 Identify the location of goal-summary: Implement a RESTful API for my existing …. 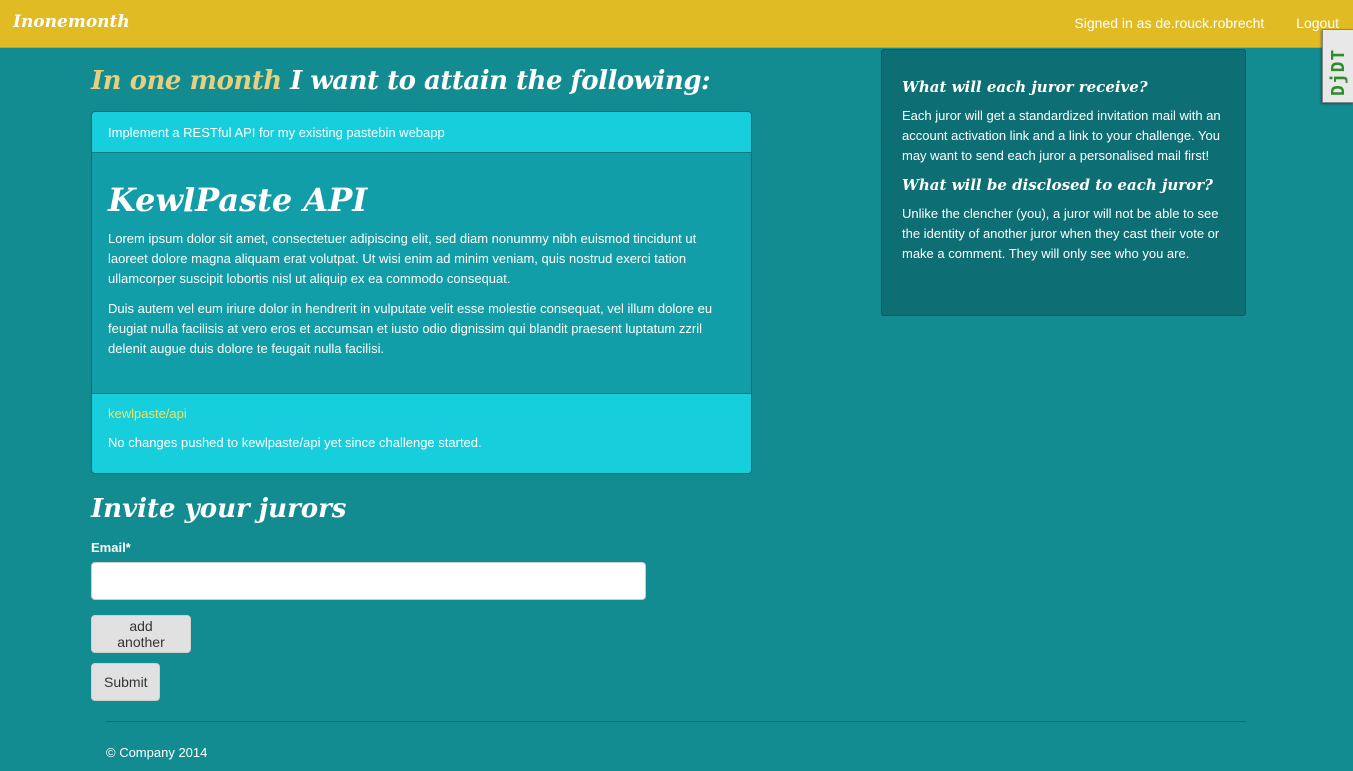
(421, 132).